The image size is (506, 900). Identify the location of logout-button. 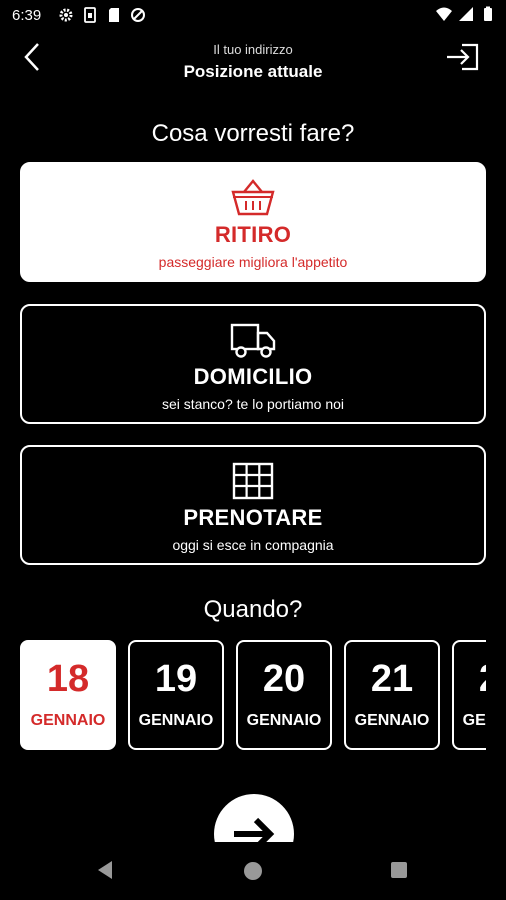
(462, 57).